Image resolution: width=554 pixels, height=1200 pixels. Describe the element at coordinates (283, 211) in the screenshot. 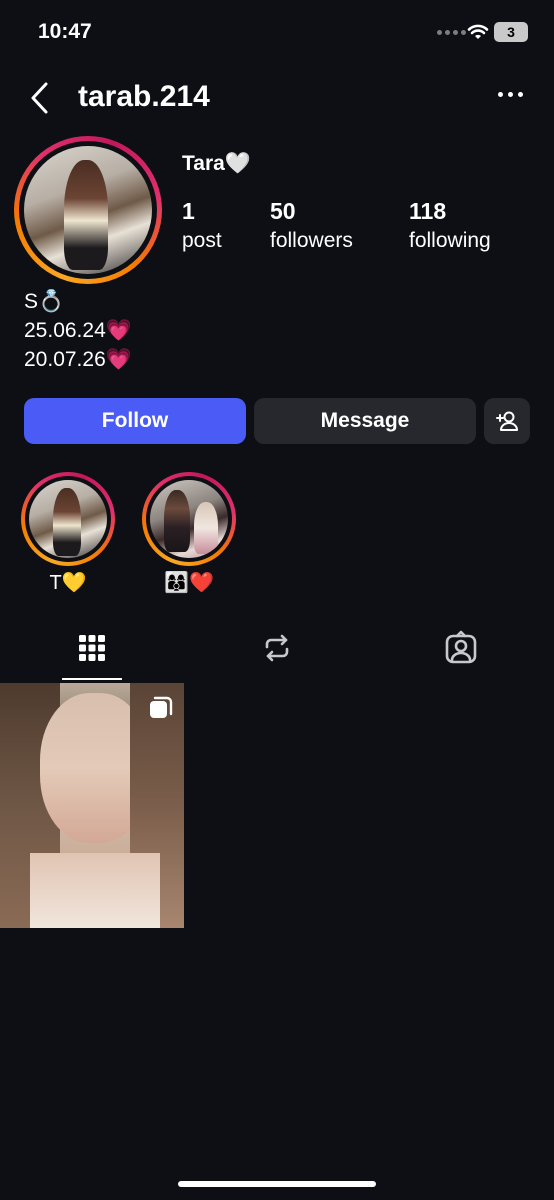

I see `followers-count: 50` at that location.